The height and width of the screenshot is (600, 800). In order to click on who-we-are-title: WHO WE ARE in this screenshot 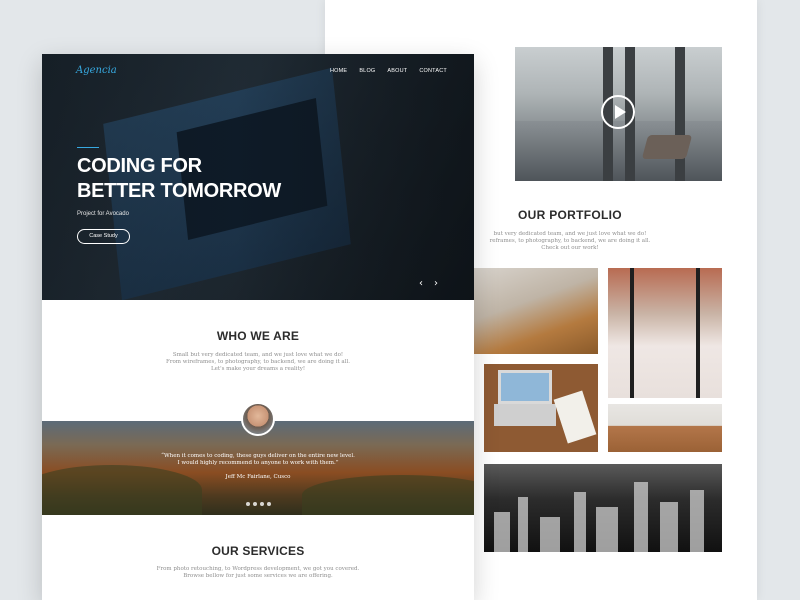, I will do `click(258, 336)`.